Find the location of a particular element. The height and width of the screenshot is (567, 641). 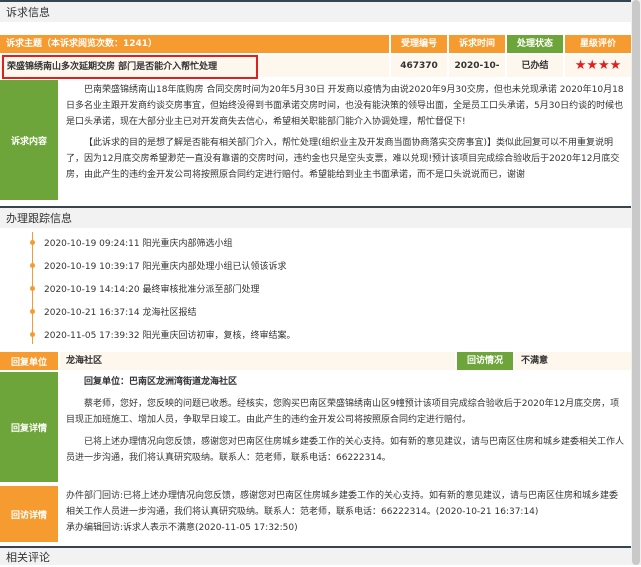

complaint-id: 467370 is located at coordinates (419, 66).